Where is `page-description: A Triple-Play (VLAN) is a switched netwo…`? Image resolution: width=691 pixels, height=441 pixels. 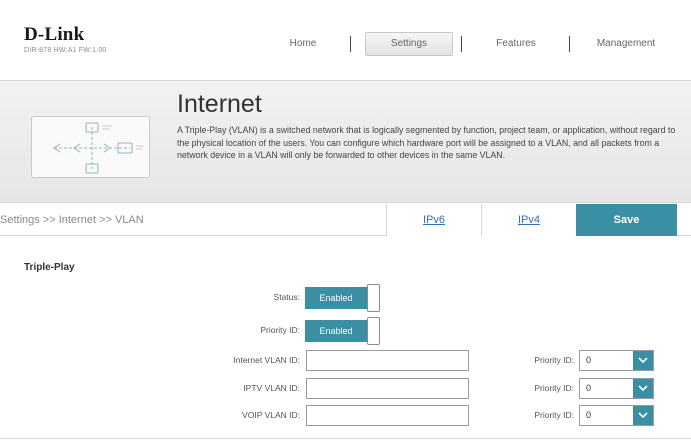
page-description: A Triple-Play (VLAN) is a switched netwo… is located at coordinates (426, 142).